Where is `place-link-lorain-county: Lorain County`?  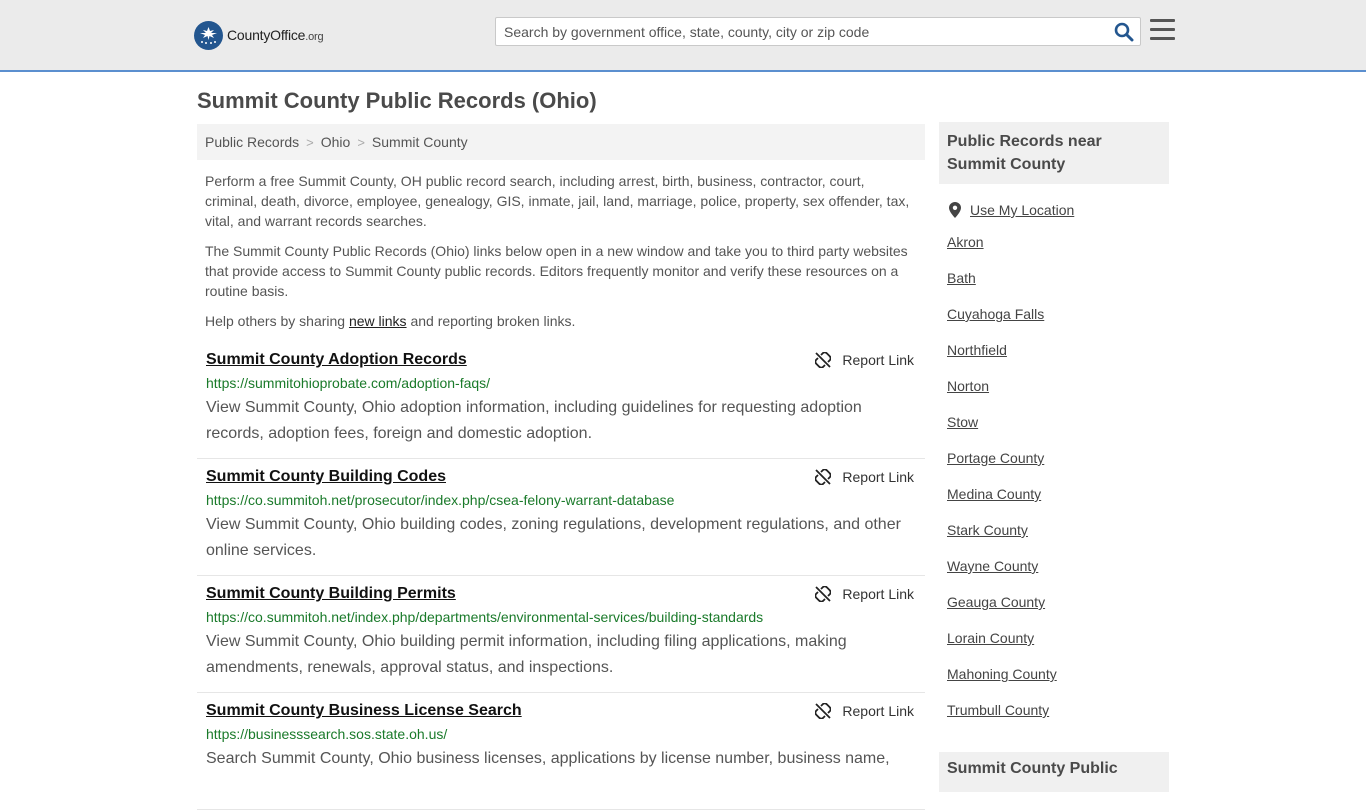 place-link-lorain-county: Lorain County is located at coordinates (990, 638).